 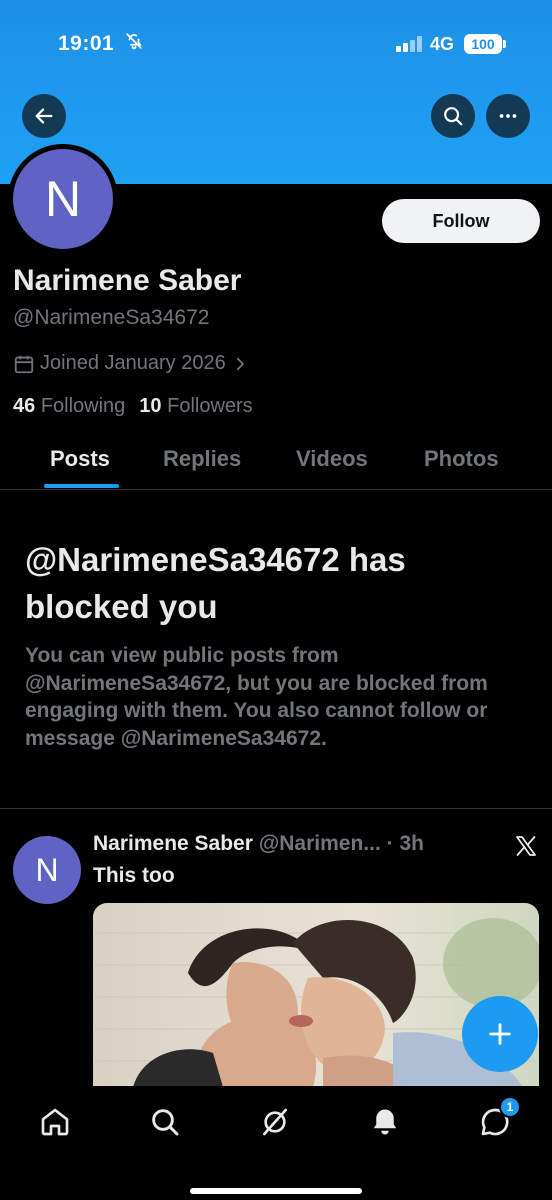 What do you see at coordinates (133, 406) in the screenshot?
I see `follow-stats: 46 Following 10 Followers` at bounding box center [133, 406].